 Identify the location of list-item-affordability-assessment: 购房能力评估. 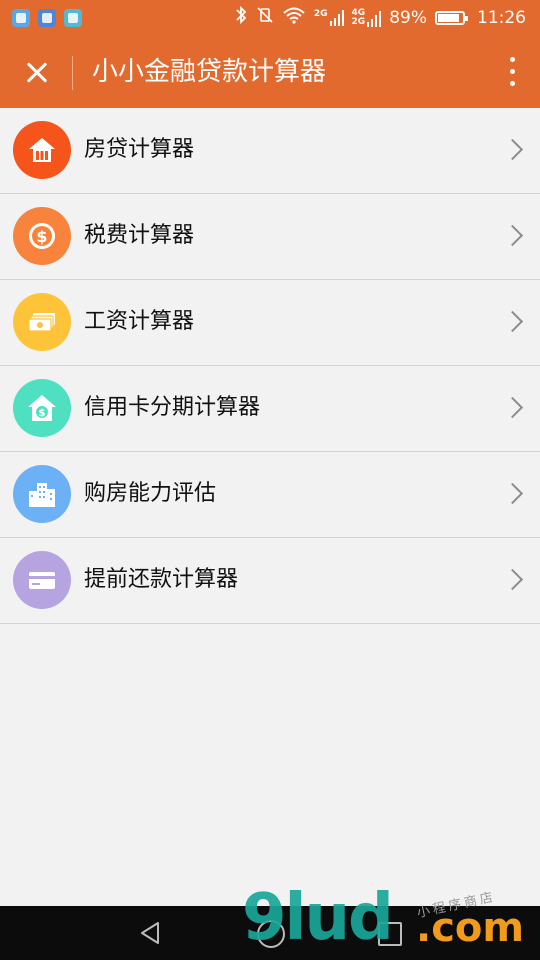
(270, 495).